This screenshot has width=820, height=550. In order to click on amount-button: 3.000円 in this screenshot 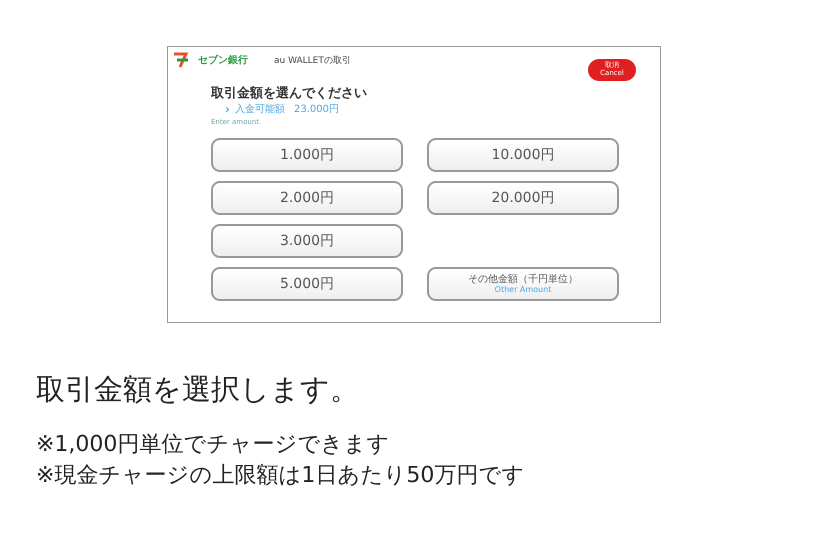, I will do `click(307, 241)`.